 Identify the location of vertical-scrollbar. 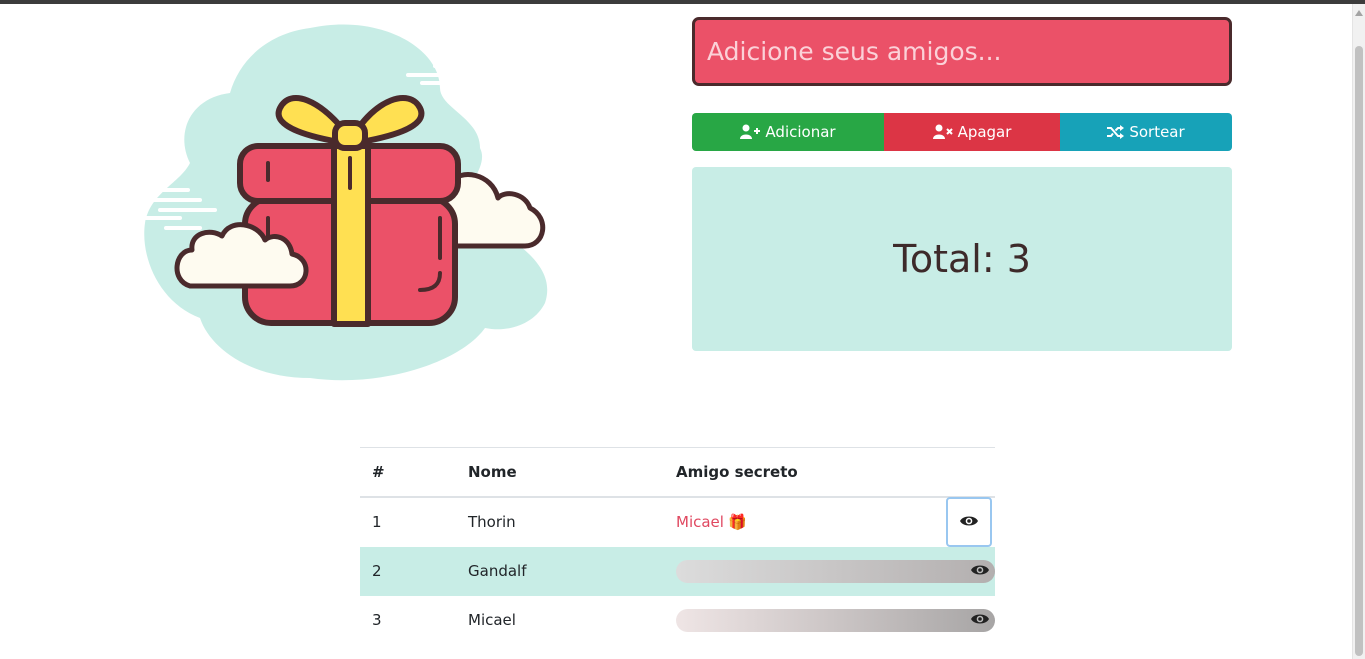
(1358, 331).